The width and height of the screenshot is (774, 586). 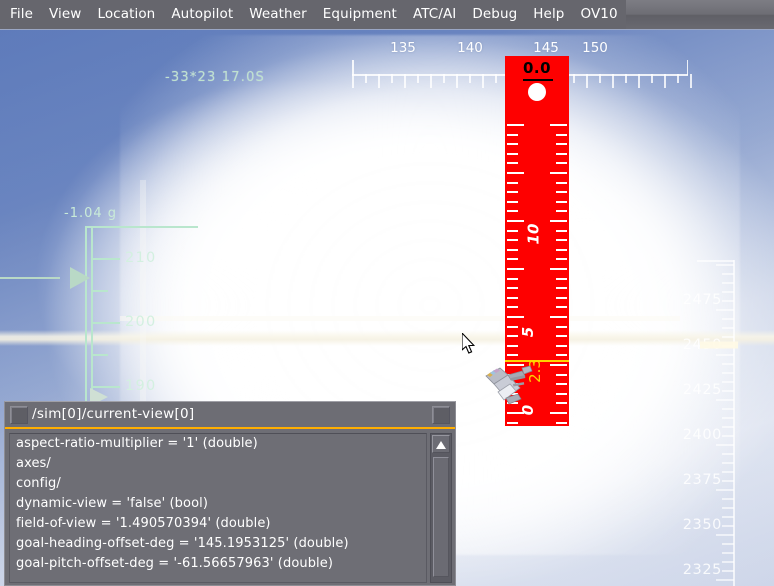 I want to click on menu-item-weather: Weather, so click(x=278, y=14).